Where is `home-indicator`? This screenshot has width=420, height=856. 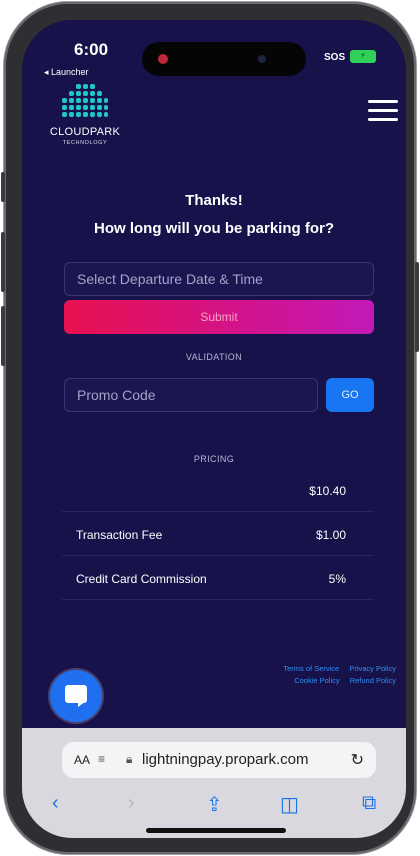
home-indicator is located at coordinates (216, 830).